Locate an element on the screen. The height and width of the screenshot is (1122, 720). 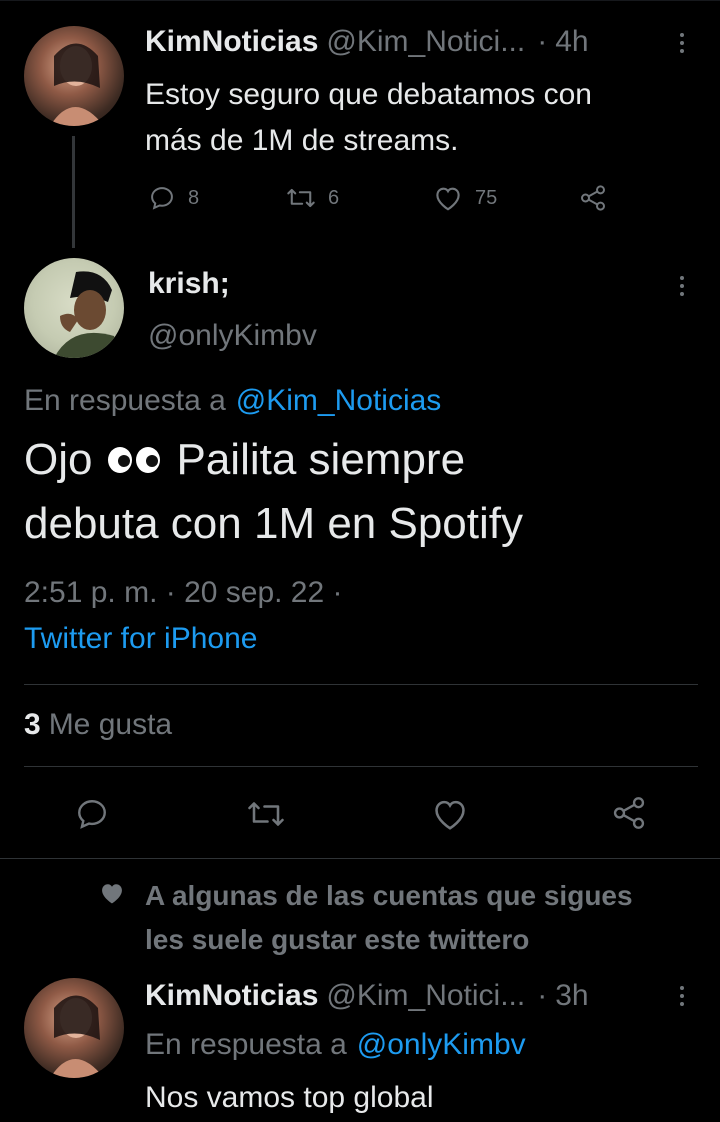
tweet1-more-icon is located at coordinates (682, 43).